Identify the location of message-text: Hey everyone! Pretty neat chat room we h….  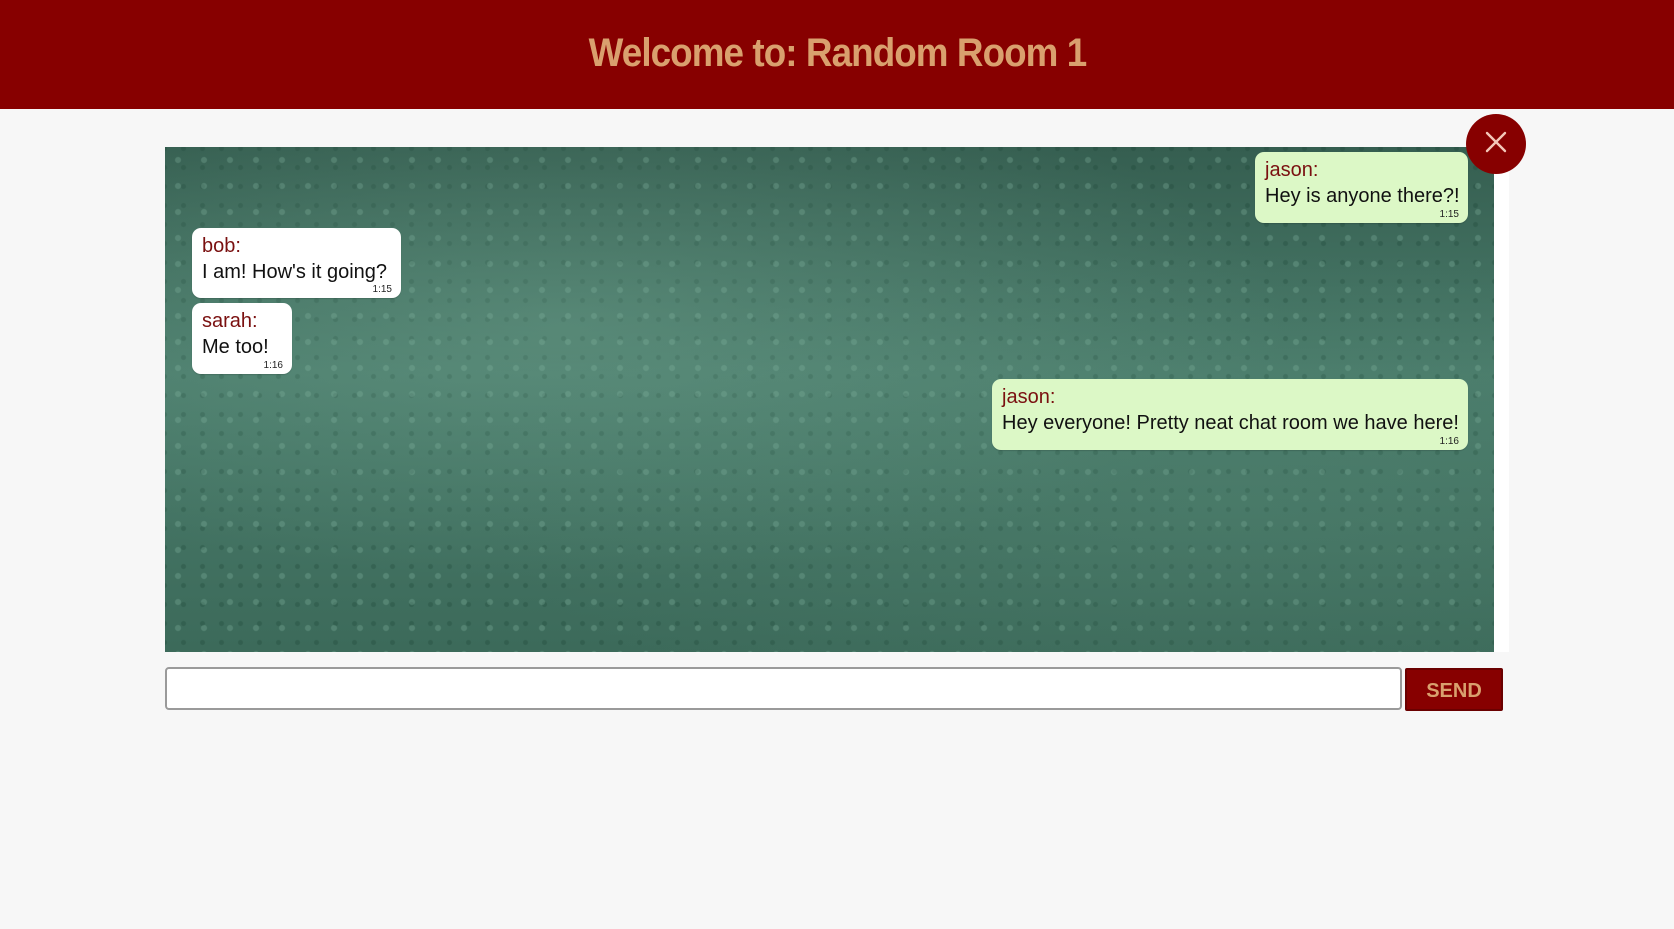
(1230, 423).